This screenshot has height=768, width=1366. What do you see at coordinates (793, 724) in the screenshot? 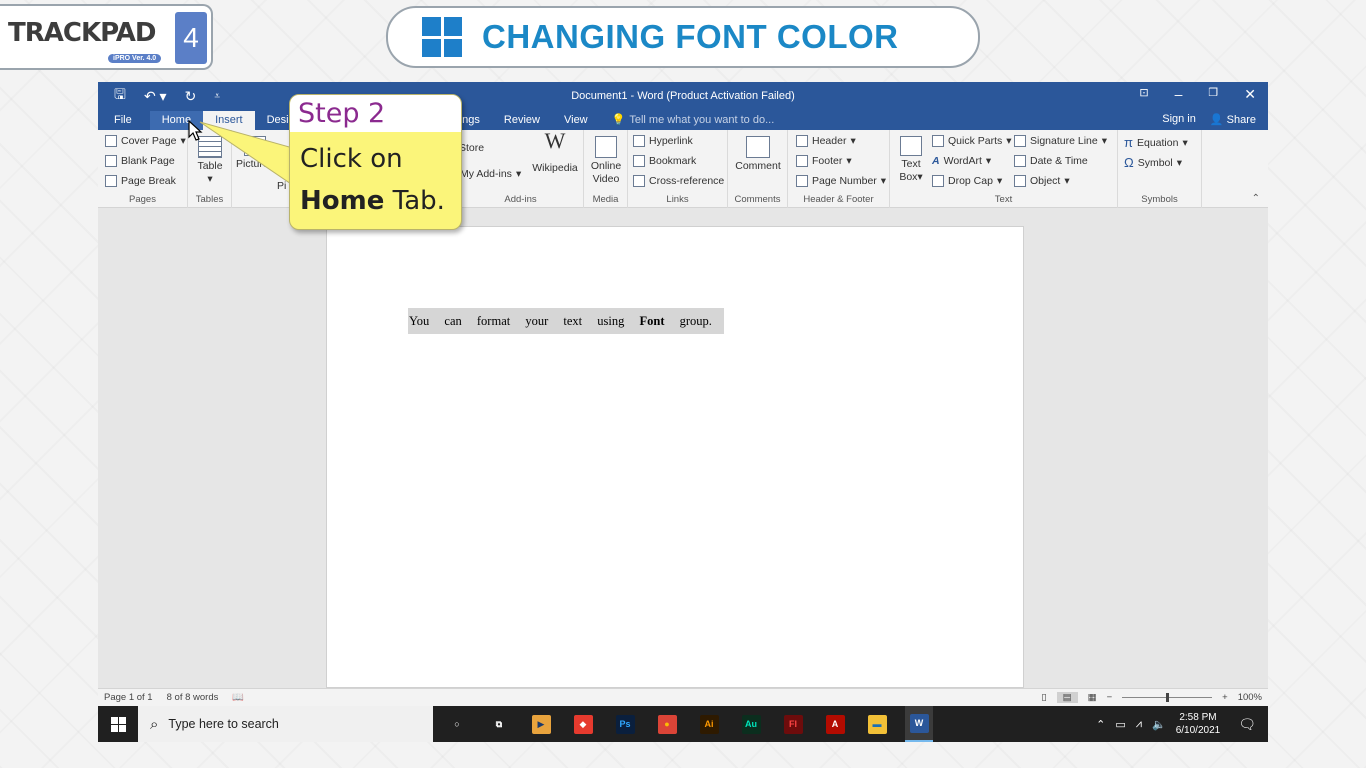
I see `flash-icon: Fl` at bounding box center [793, 724].